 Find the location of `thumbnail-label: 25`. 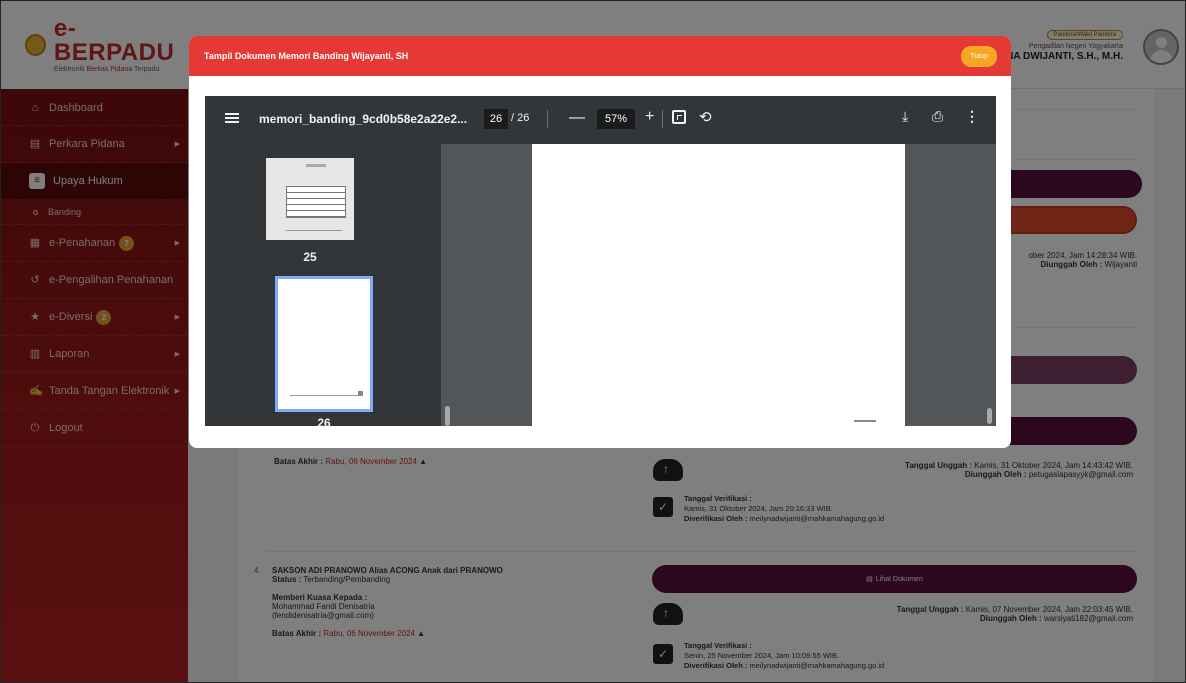

thumbnail-label: 25 is located at coordinates (310, 257).